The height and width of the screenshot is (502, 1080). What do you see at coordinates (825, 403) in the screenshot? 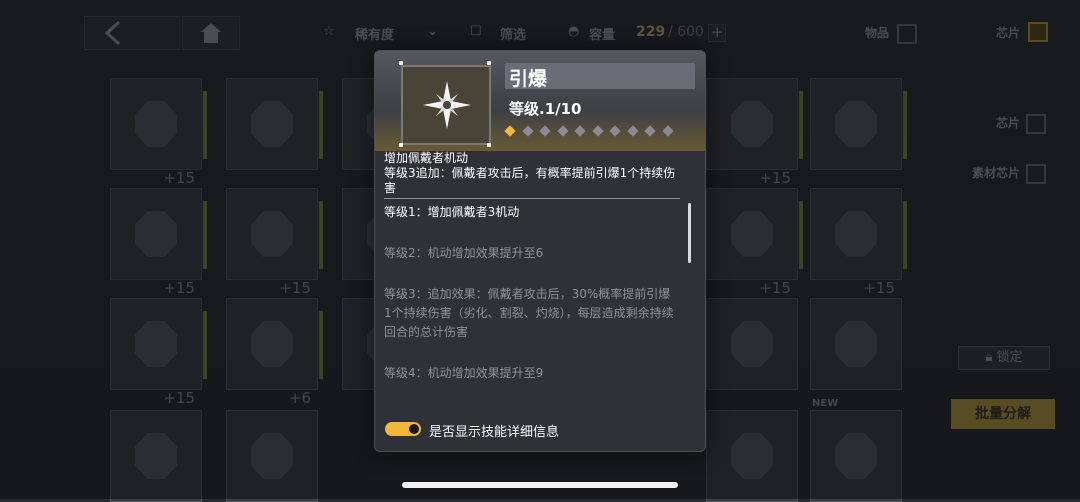
I see `new-badge: NEW` at bounding box center [825, 403].